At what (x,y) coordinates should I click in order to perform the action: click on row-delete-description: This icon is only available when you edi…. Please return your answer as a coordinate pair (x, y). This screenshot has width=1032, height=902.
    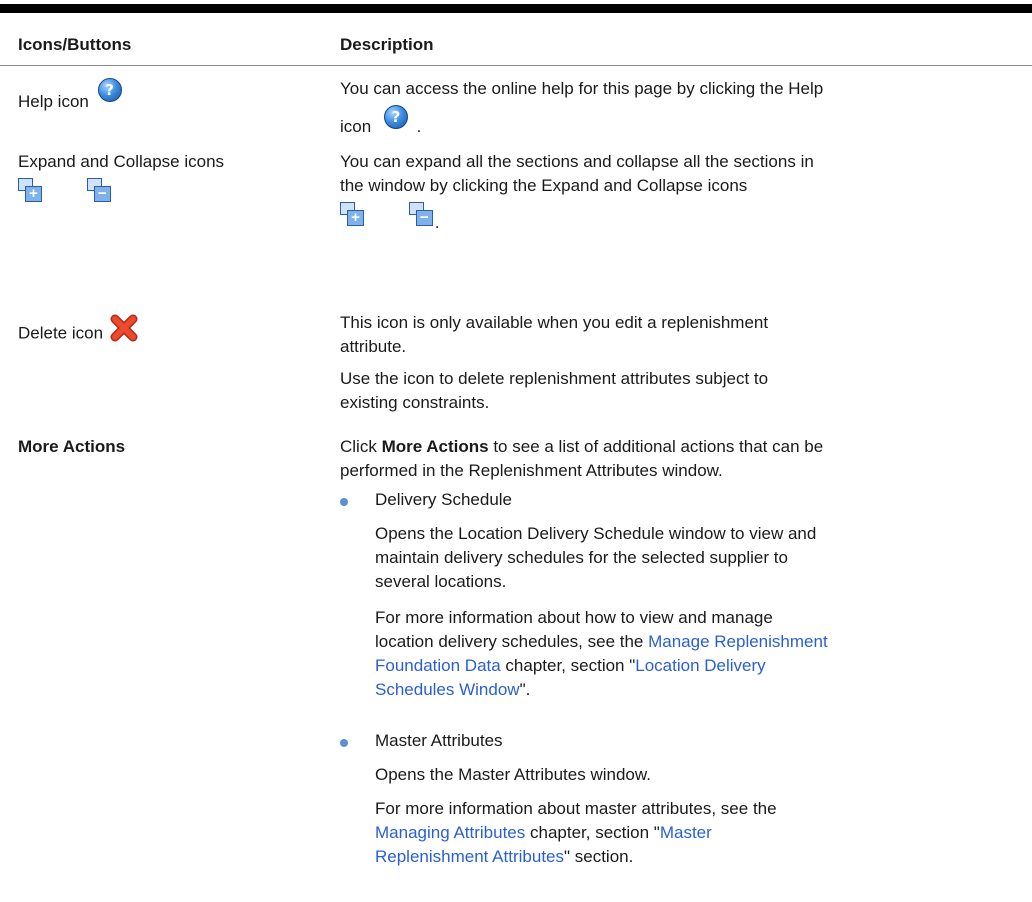
    Looking at the image, I should click on (685, 363).